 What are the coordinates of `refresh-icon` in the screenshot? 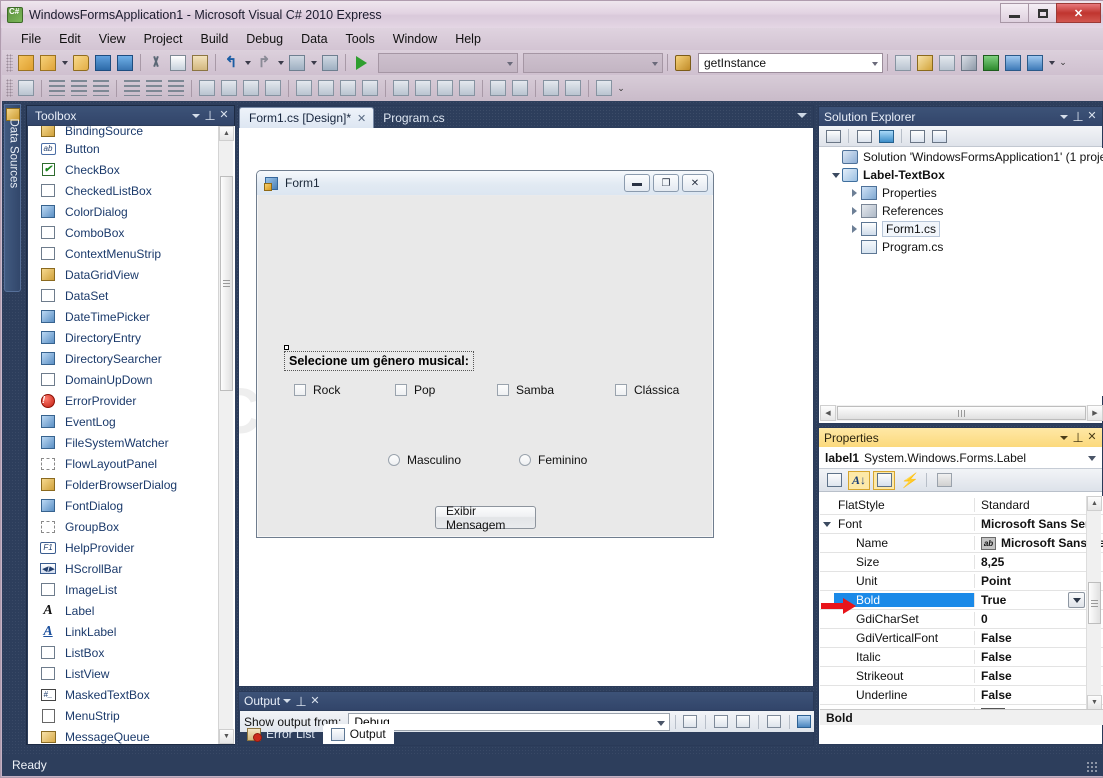 It's located at (886, 136).